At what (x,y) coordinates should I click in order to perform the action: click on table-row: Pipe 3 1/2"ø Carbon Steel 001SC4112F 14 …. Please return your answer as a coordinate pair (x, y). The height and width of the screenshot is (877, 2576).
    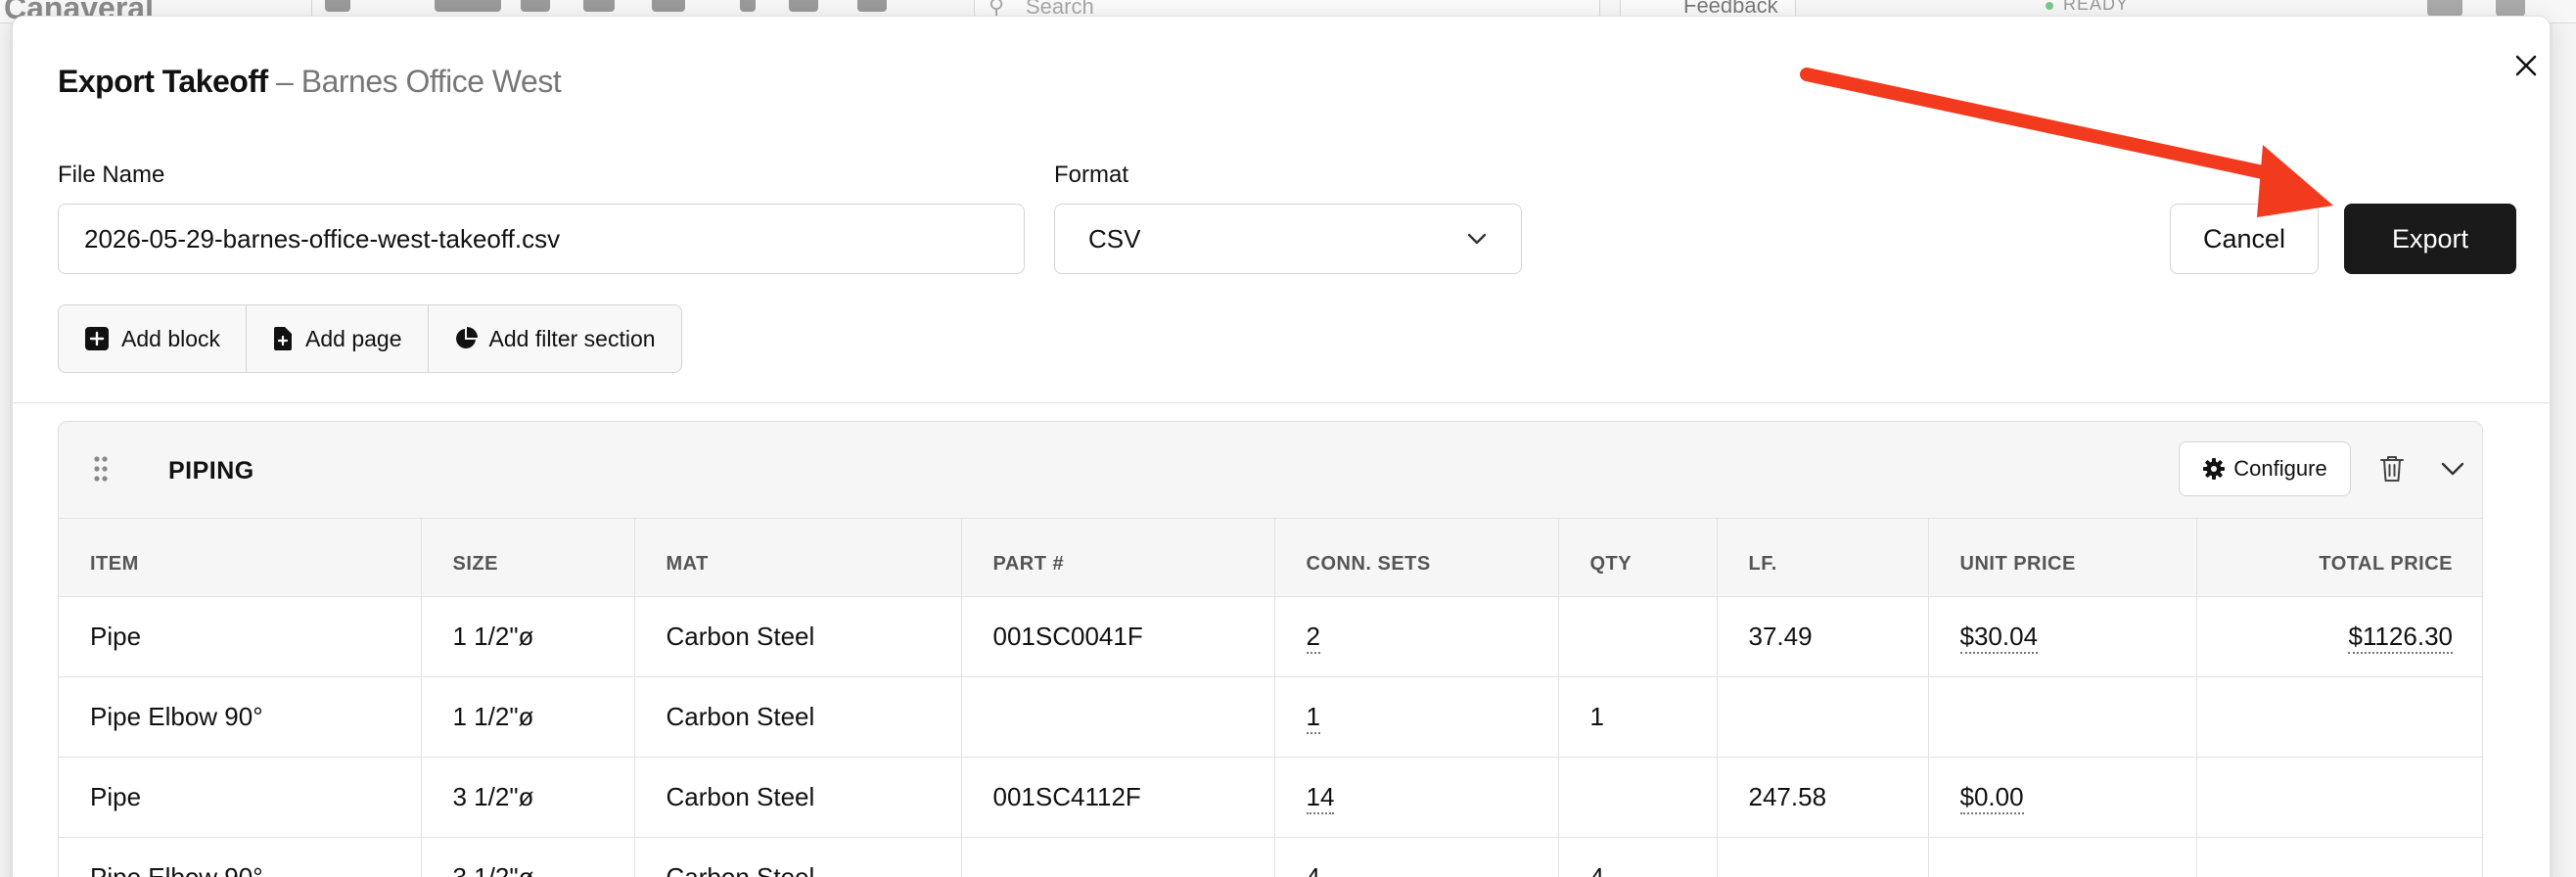
    Looking at the image, I should click on (1271, 797).